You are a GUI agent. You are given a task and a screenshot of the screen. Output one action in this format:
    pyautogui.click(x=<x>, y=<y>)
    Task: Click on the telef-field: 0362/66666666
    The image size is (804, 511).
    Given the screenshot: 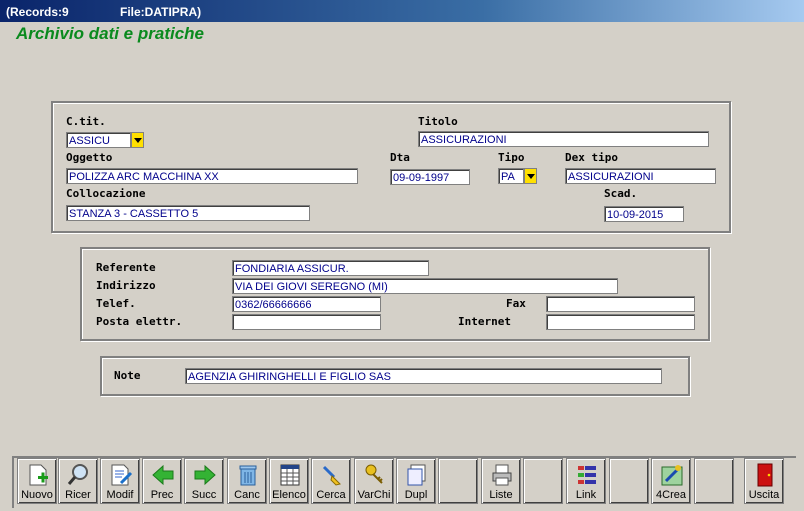 What is the action you would take?
    pyautogui.click(x=306, y=304)
    